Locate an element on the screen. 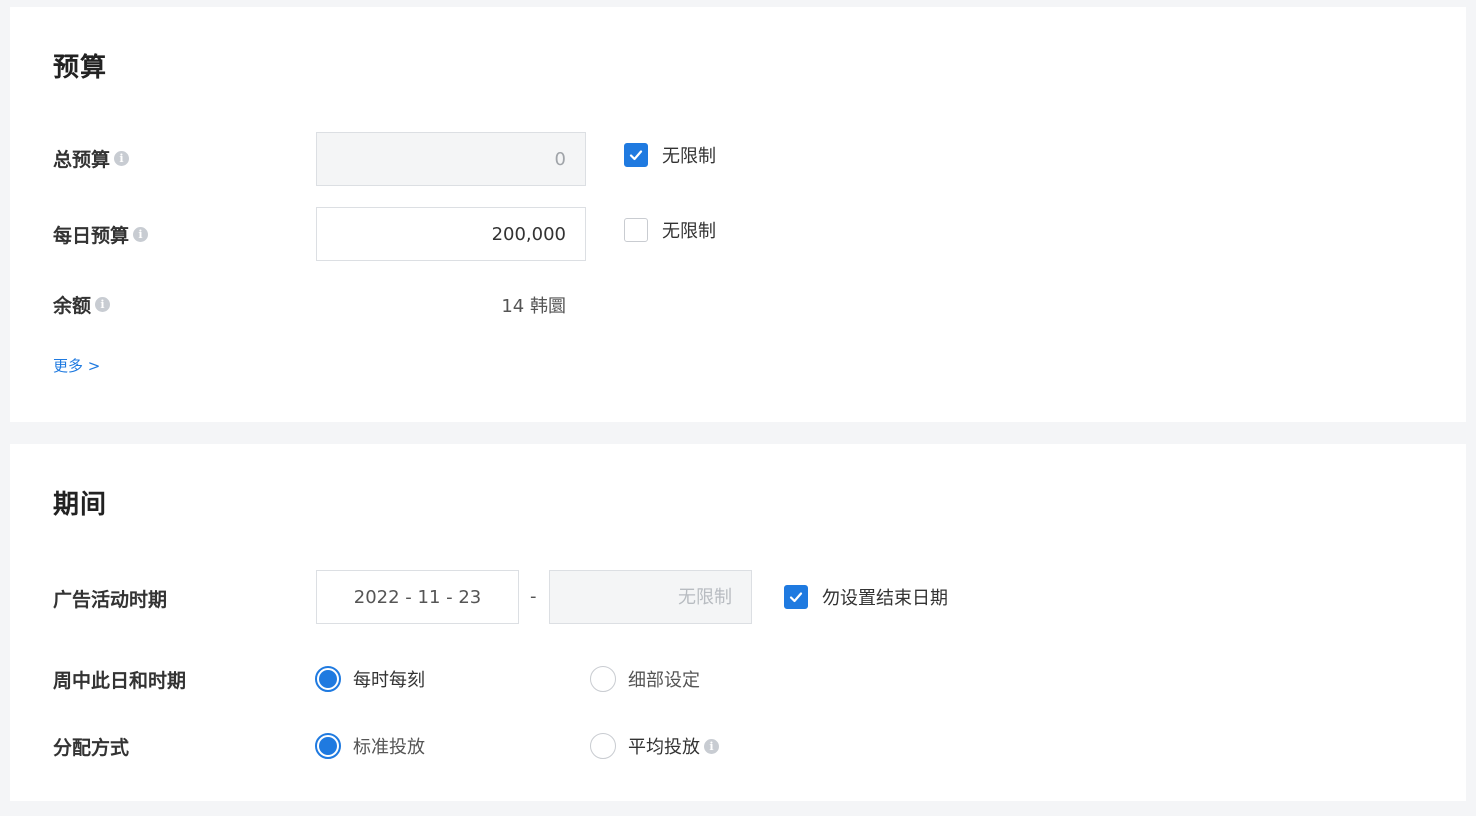 The width and height of the screenshot is (1476, 816). daily-budget-input is located at coordinates (451, 234).